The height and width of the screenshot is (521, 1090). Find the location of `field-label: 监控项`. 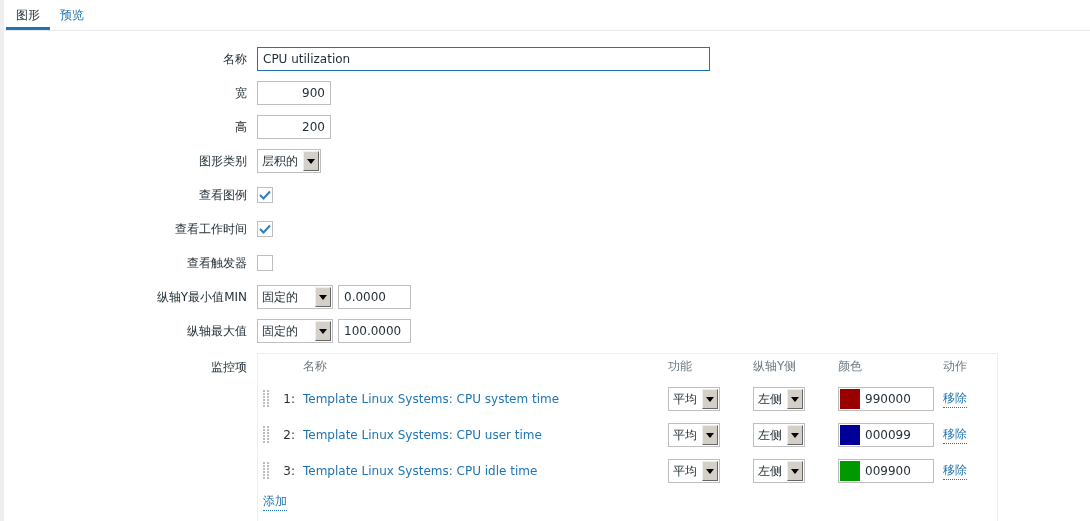

field-label: 监控项 is located at coordinates (228, 367).